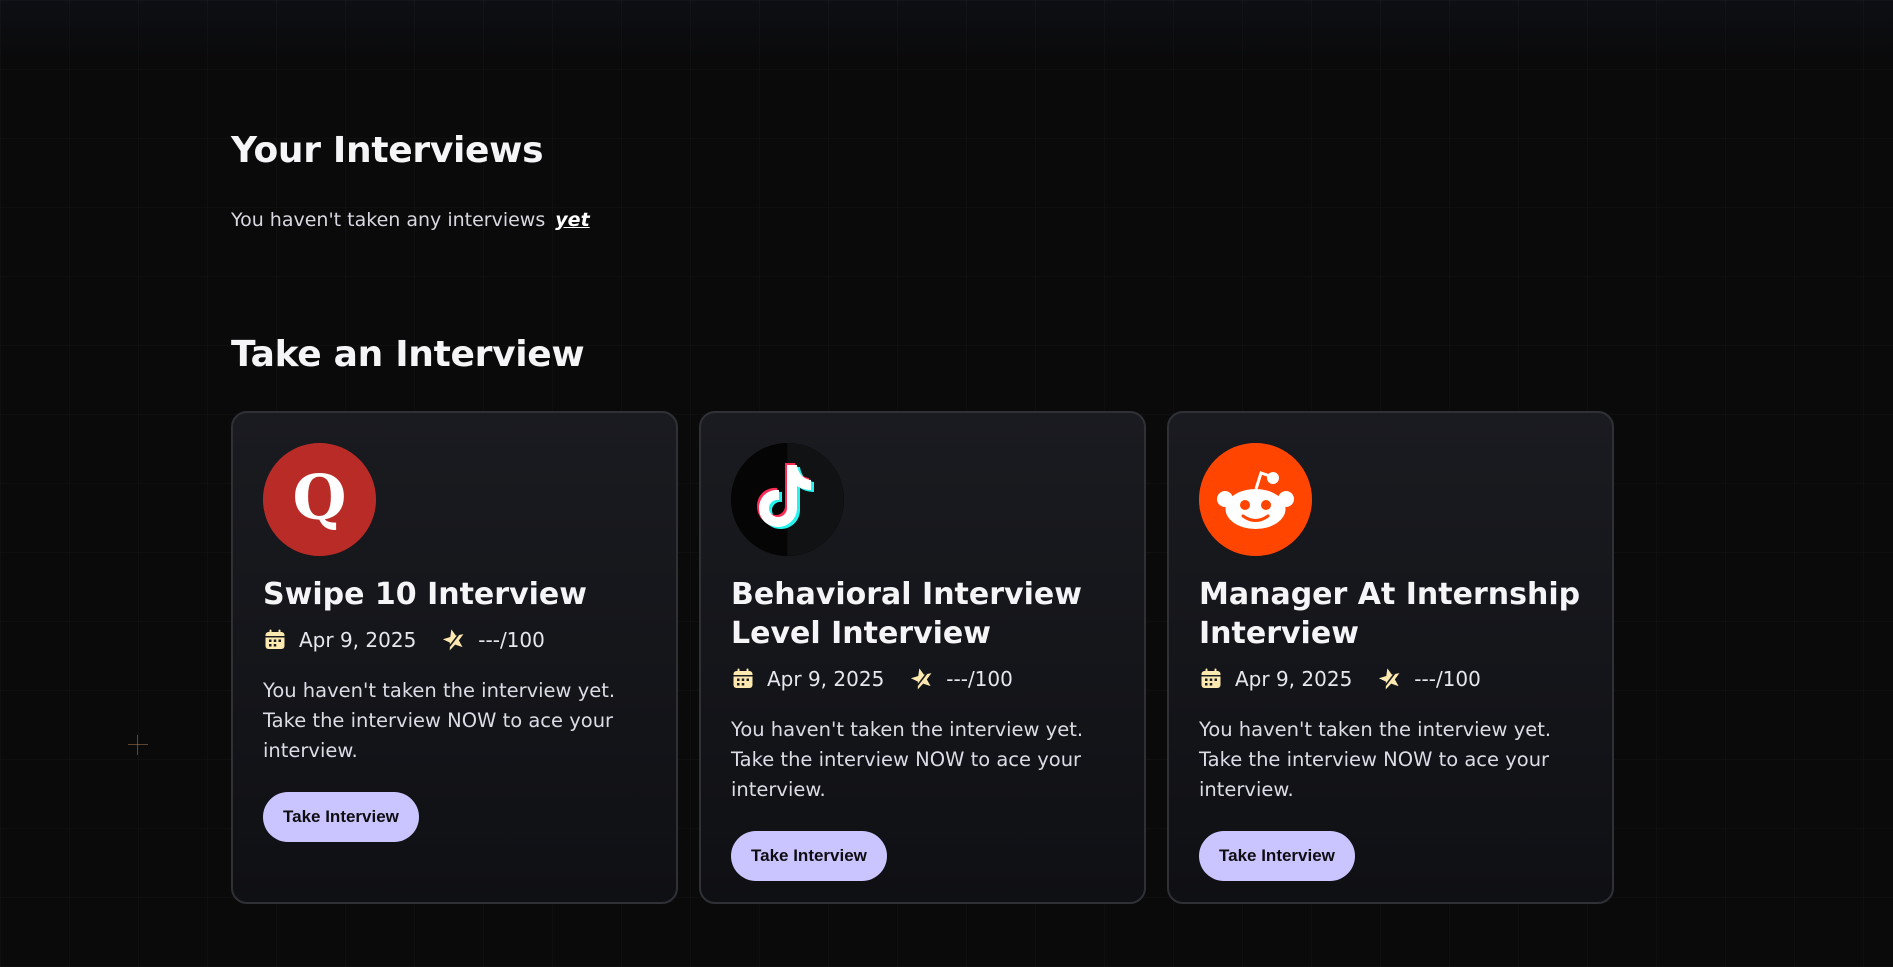  I want to click on svg-text: Q, so click(319, 497).